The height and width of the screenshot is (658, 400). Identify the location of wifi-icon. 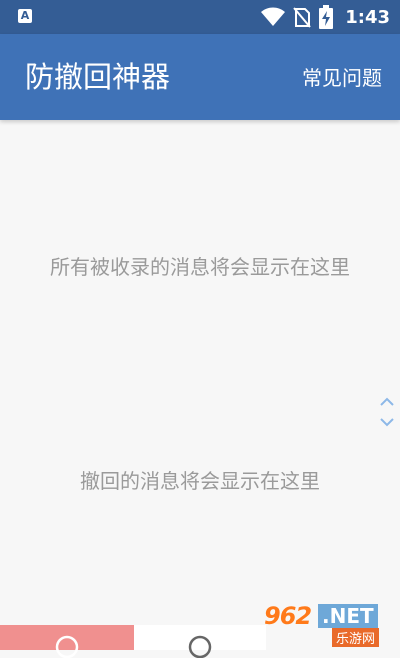
(273, 16).